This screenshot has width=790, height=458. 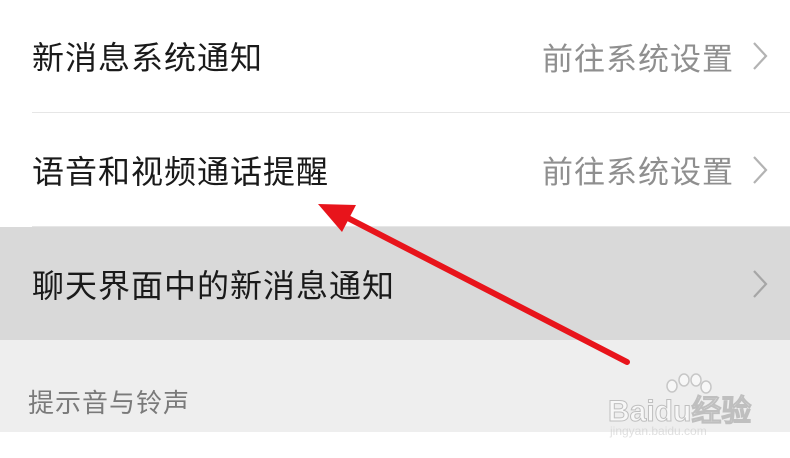 I want to click on watermark: Baidu经验 jingyan.baidu.com, so click(x=690, y=407).